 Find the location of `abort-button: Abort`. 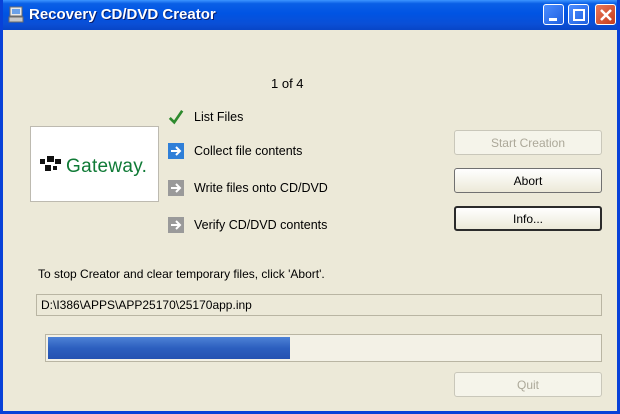

abort-button: Abort is located at coordinates (528, 180).